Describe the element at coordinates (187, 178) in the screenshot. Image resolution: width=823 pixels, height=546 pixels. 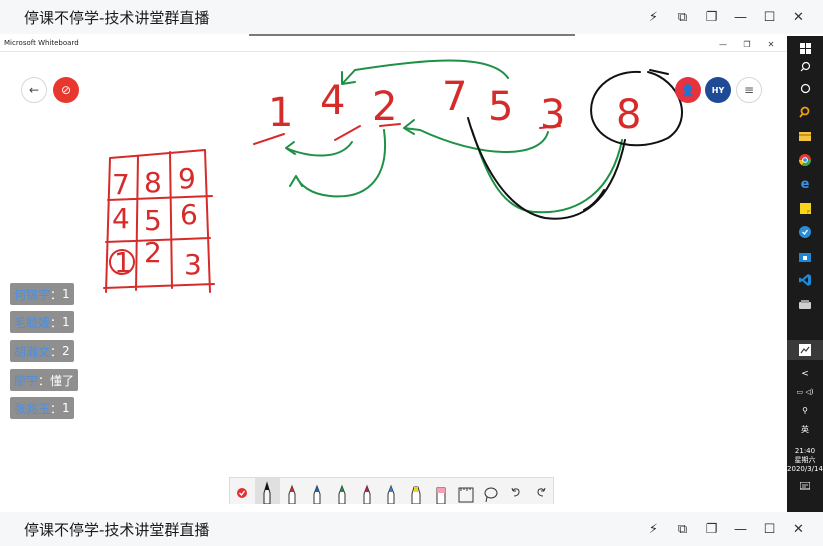
I see `grid-digit-9: 9` at that location.